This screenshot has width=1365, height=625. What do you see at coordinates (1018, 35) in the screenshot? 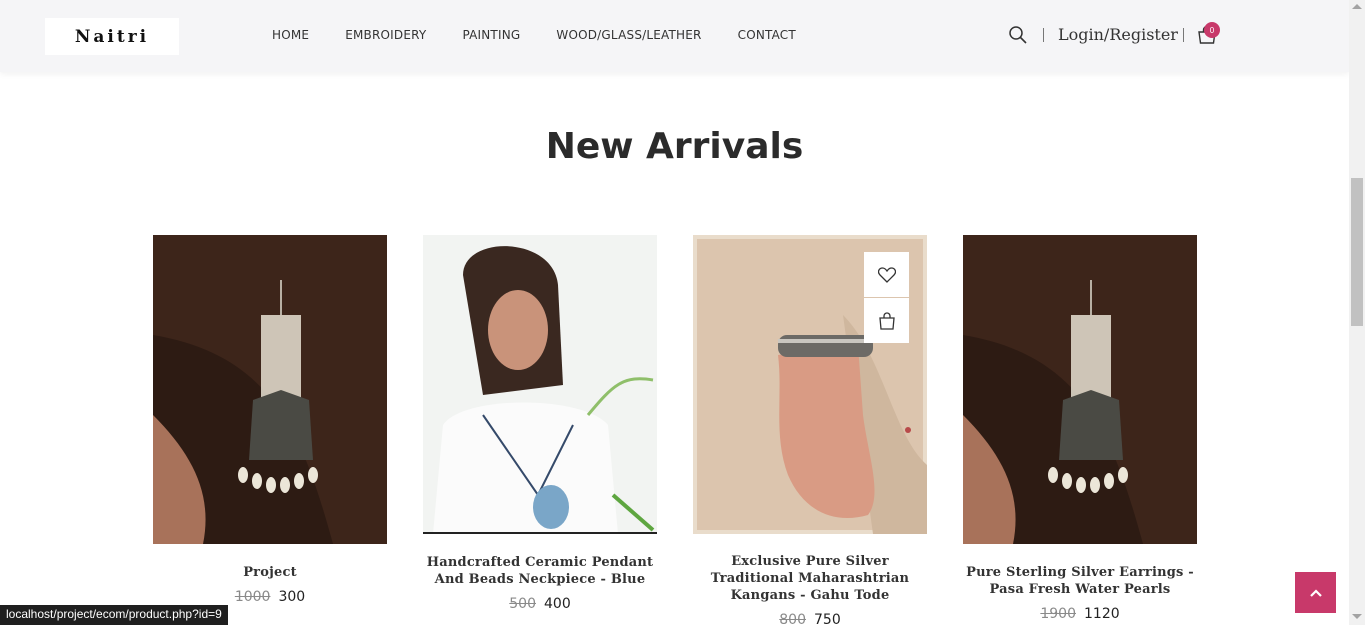
I see `search-icon` at bounding box center [1018, 35].